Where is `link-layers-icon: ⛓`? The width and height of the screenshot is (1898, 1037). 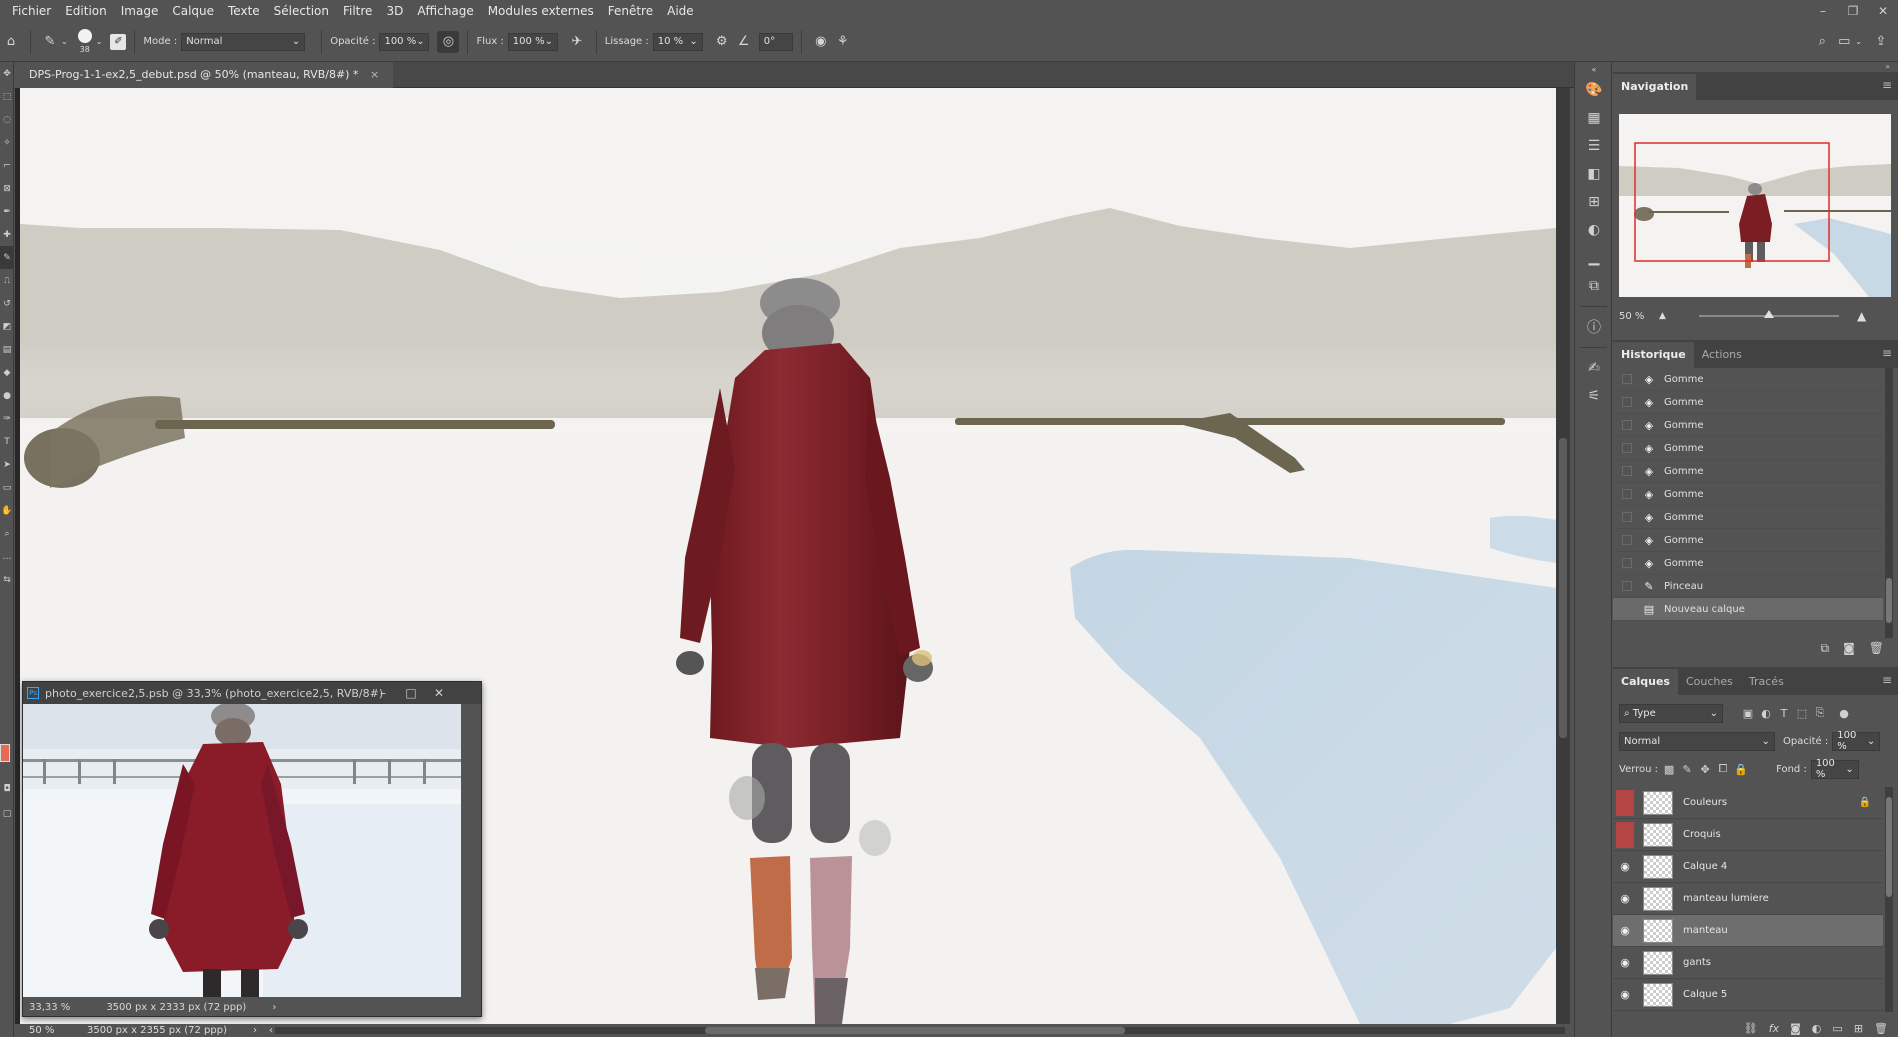 link-layers-icon: ⛓ is located at coordinates (1751, 1028).